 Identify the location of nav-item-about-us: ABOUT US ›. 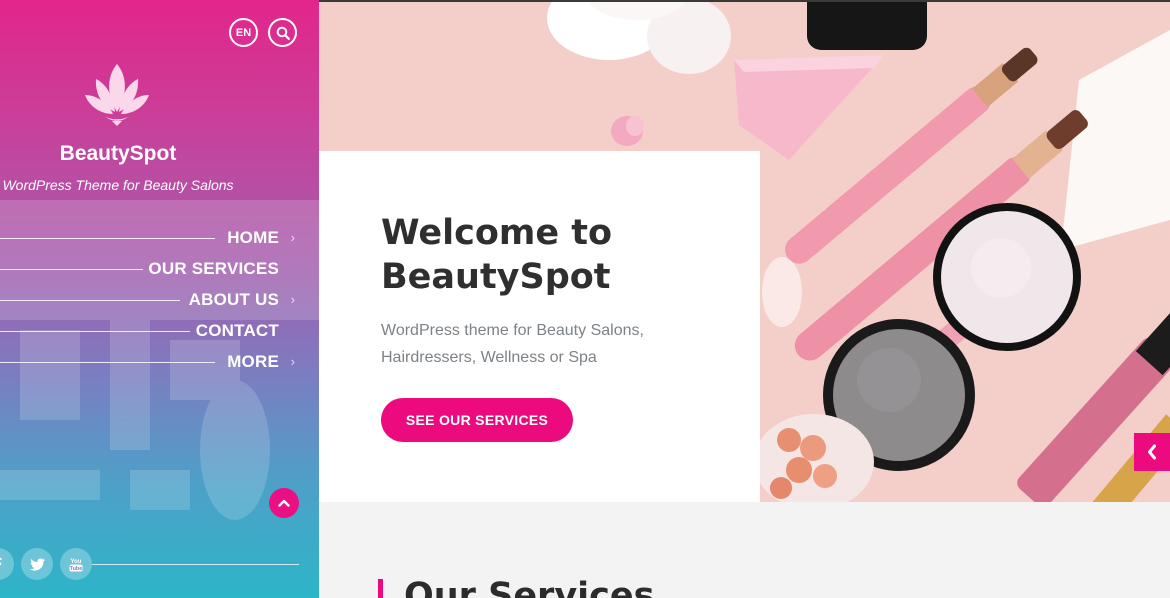
(159, 299).